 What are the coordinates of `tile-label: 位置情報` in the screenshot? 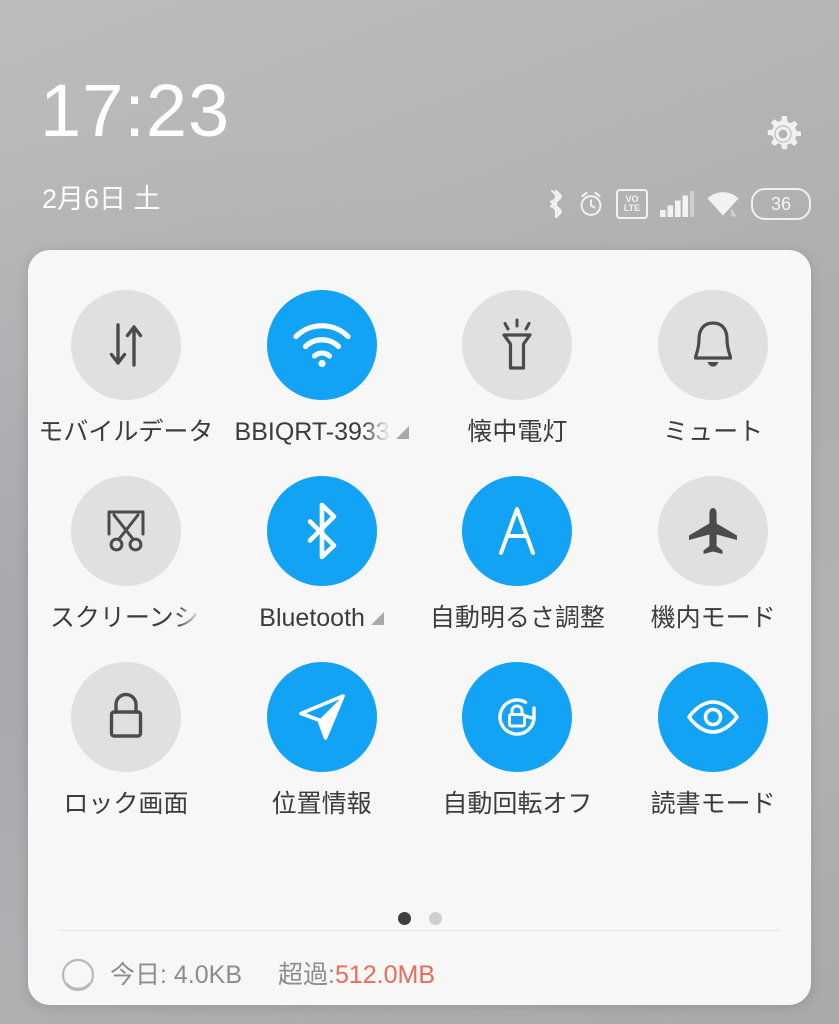 It's located at (321, 804).